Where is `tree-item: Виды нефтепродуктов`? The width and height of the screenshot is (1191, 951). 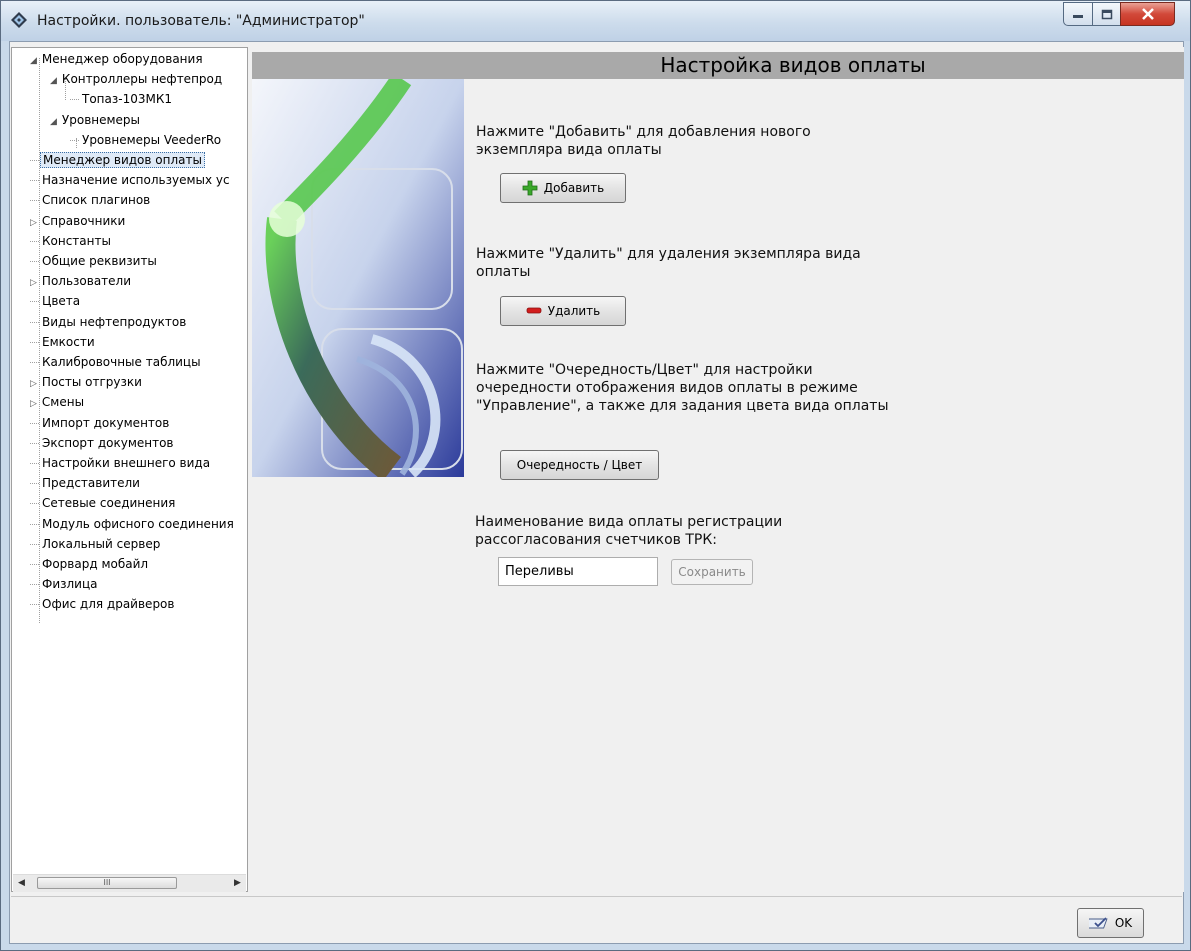 tree-item: Виды нефтепродуктов is located at coordinates (109, 322).